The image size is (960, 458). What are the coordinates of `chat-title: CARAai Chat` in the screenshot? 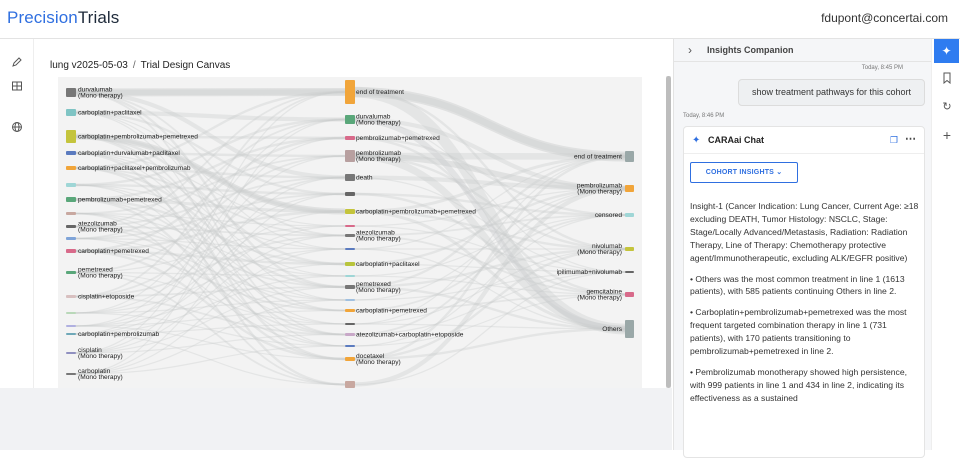 It's located at (736, 140).